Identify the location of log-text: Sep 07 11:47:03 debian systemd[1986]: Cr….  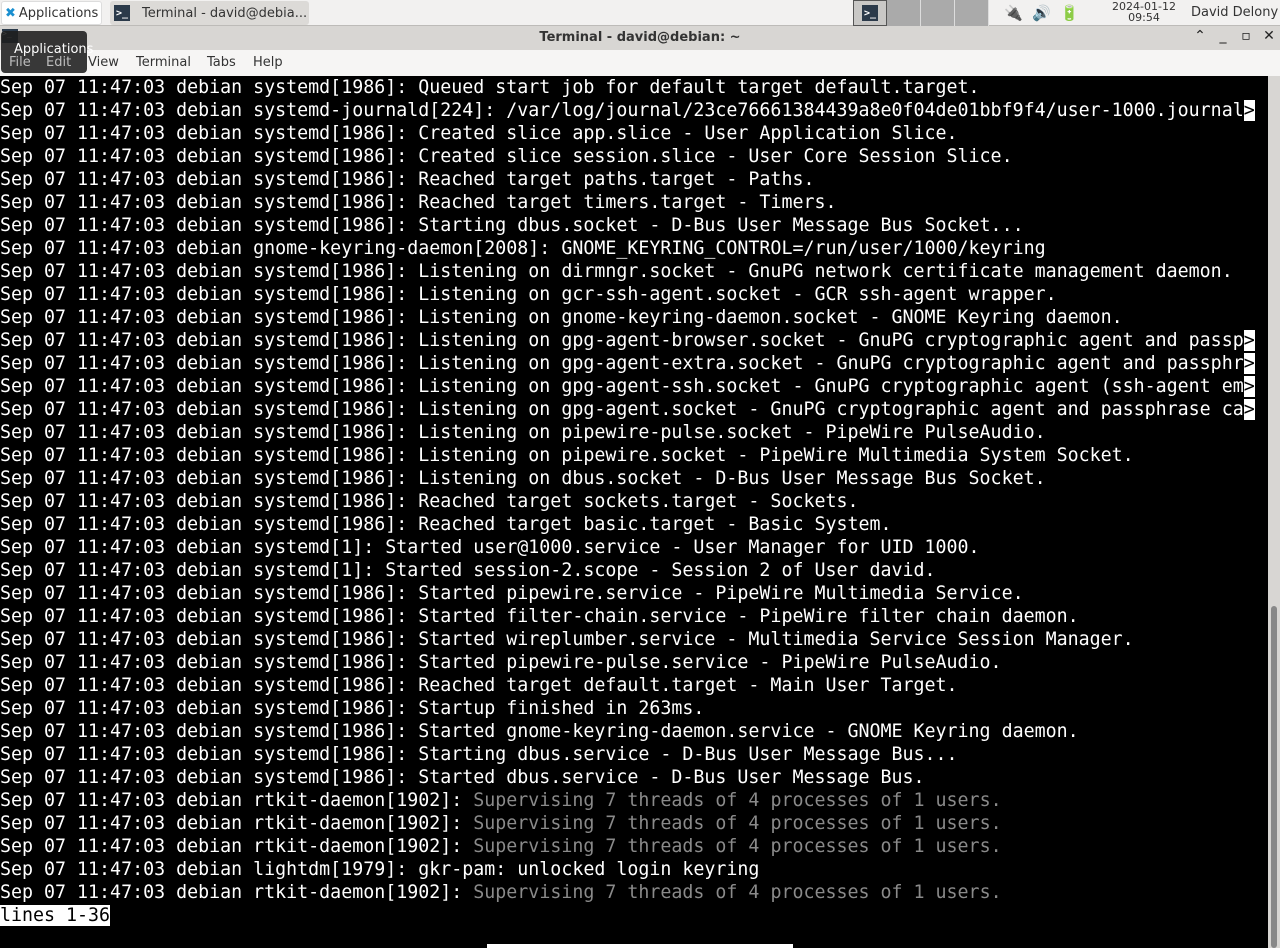
(506, 156).